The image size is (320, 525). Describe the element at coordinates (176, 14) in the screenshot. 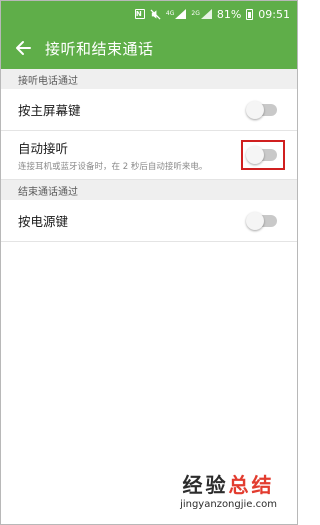

I see `signal-4g-icon: 4G` at that location.